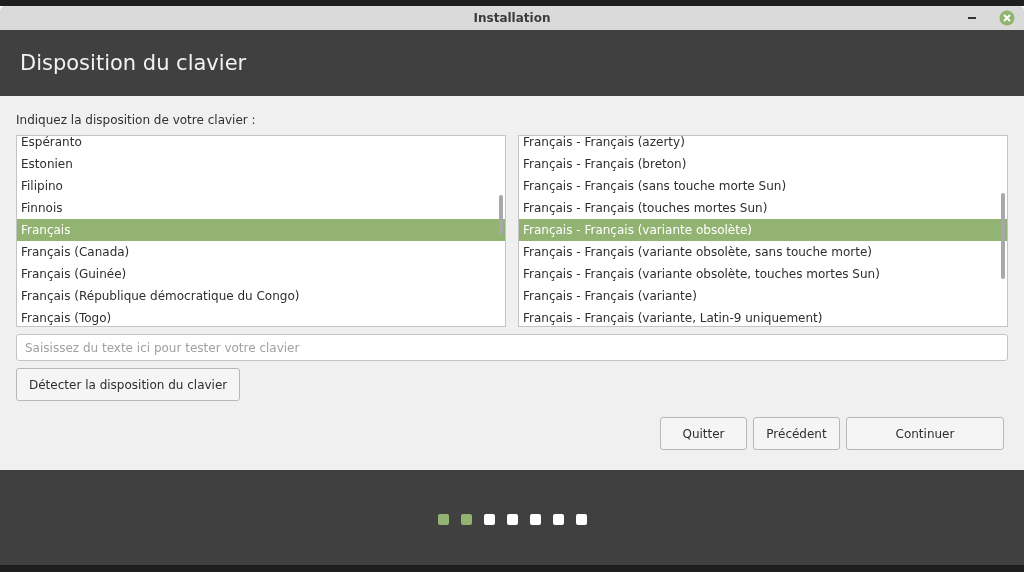 The width and height of the screenshot is (1024, 572). What do you see at coordinates (796, 433) in the screenshot?
I see `nav-button: Précédent` at bounding box center [796, 433].